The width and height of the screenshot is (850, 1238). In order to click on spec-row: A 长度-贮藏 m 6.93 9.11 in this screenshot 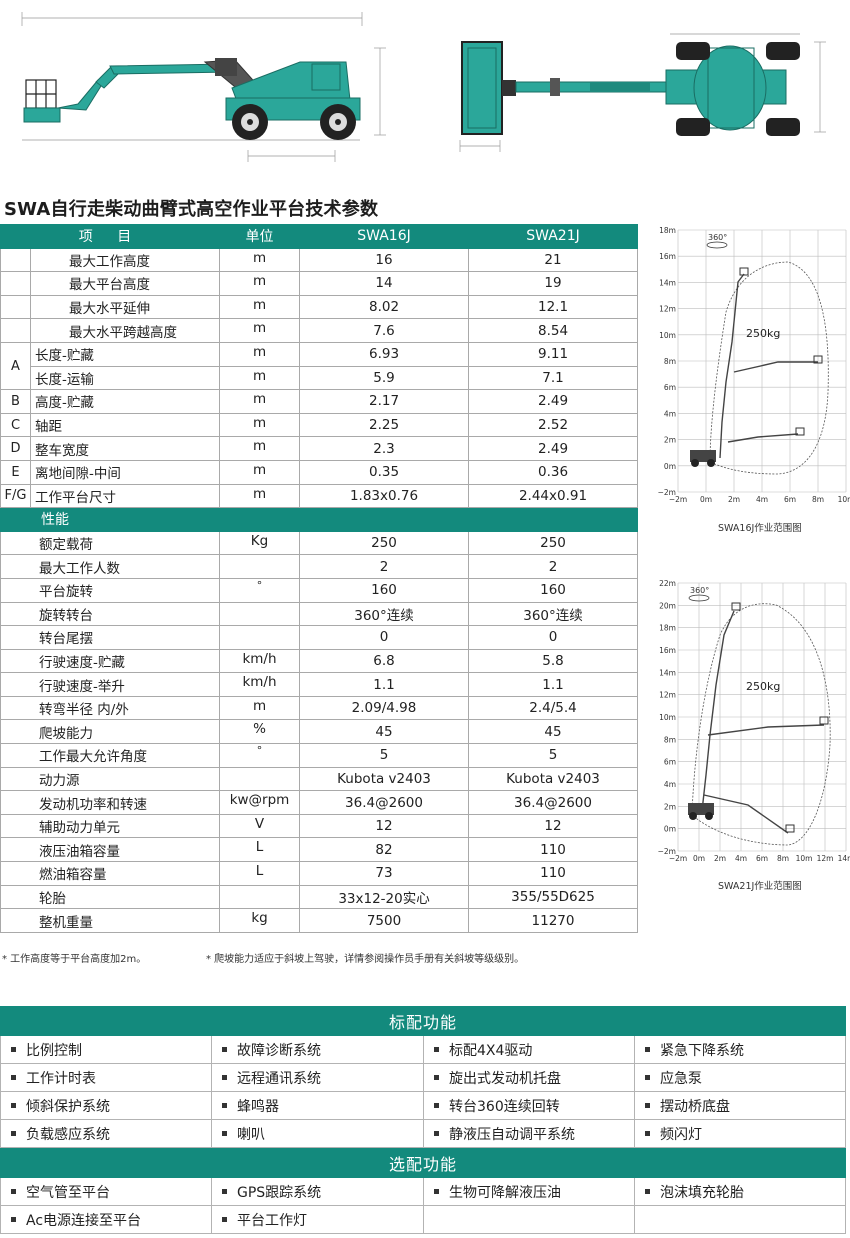, I will do `click(319, 366)`.